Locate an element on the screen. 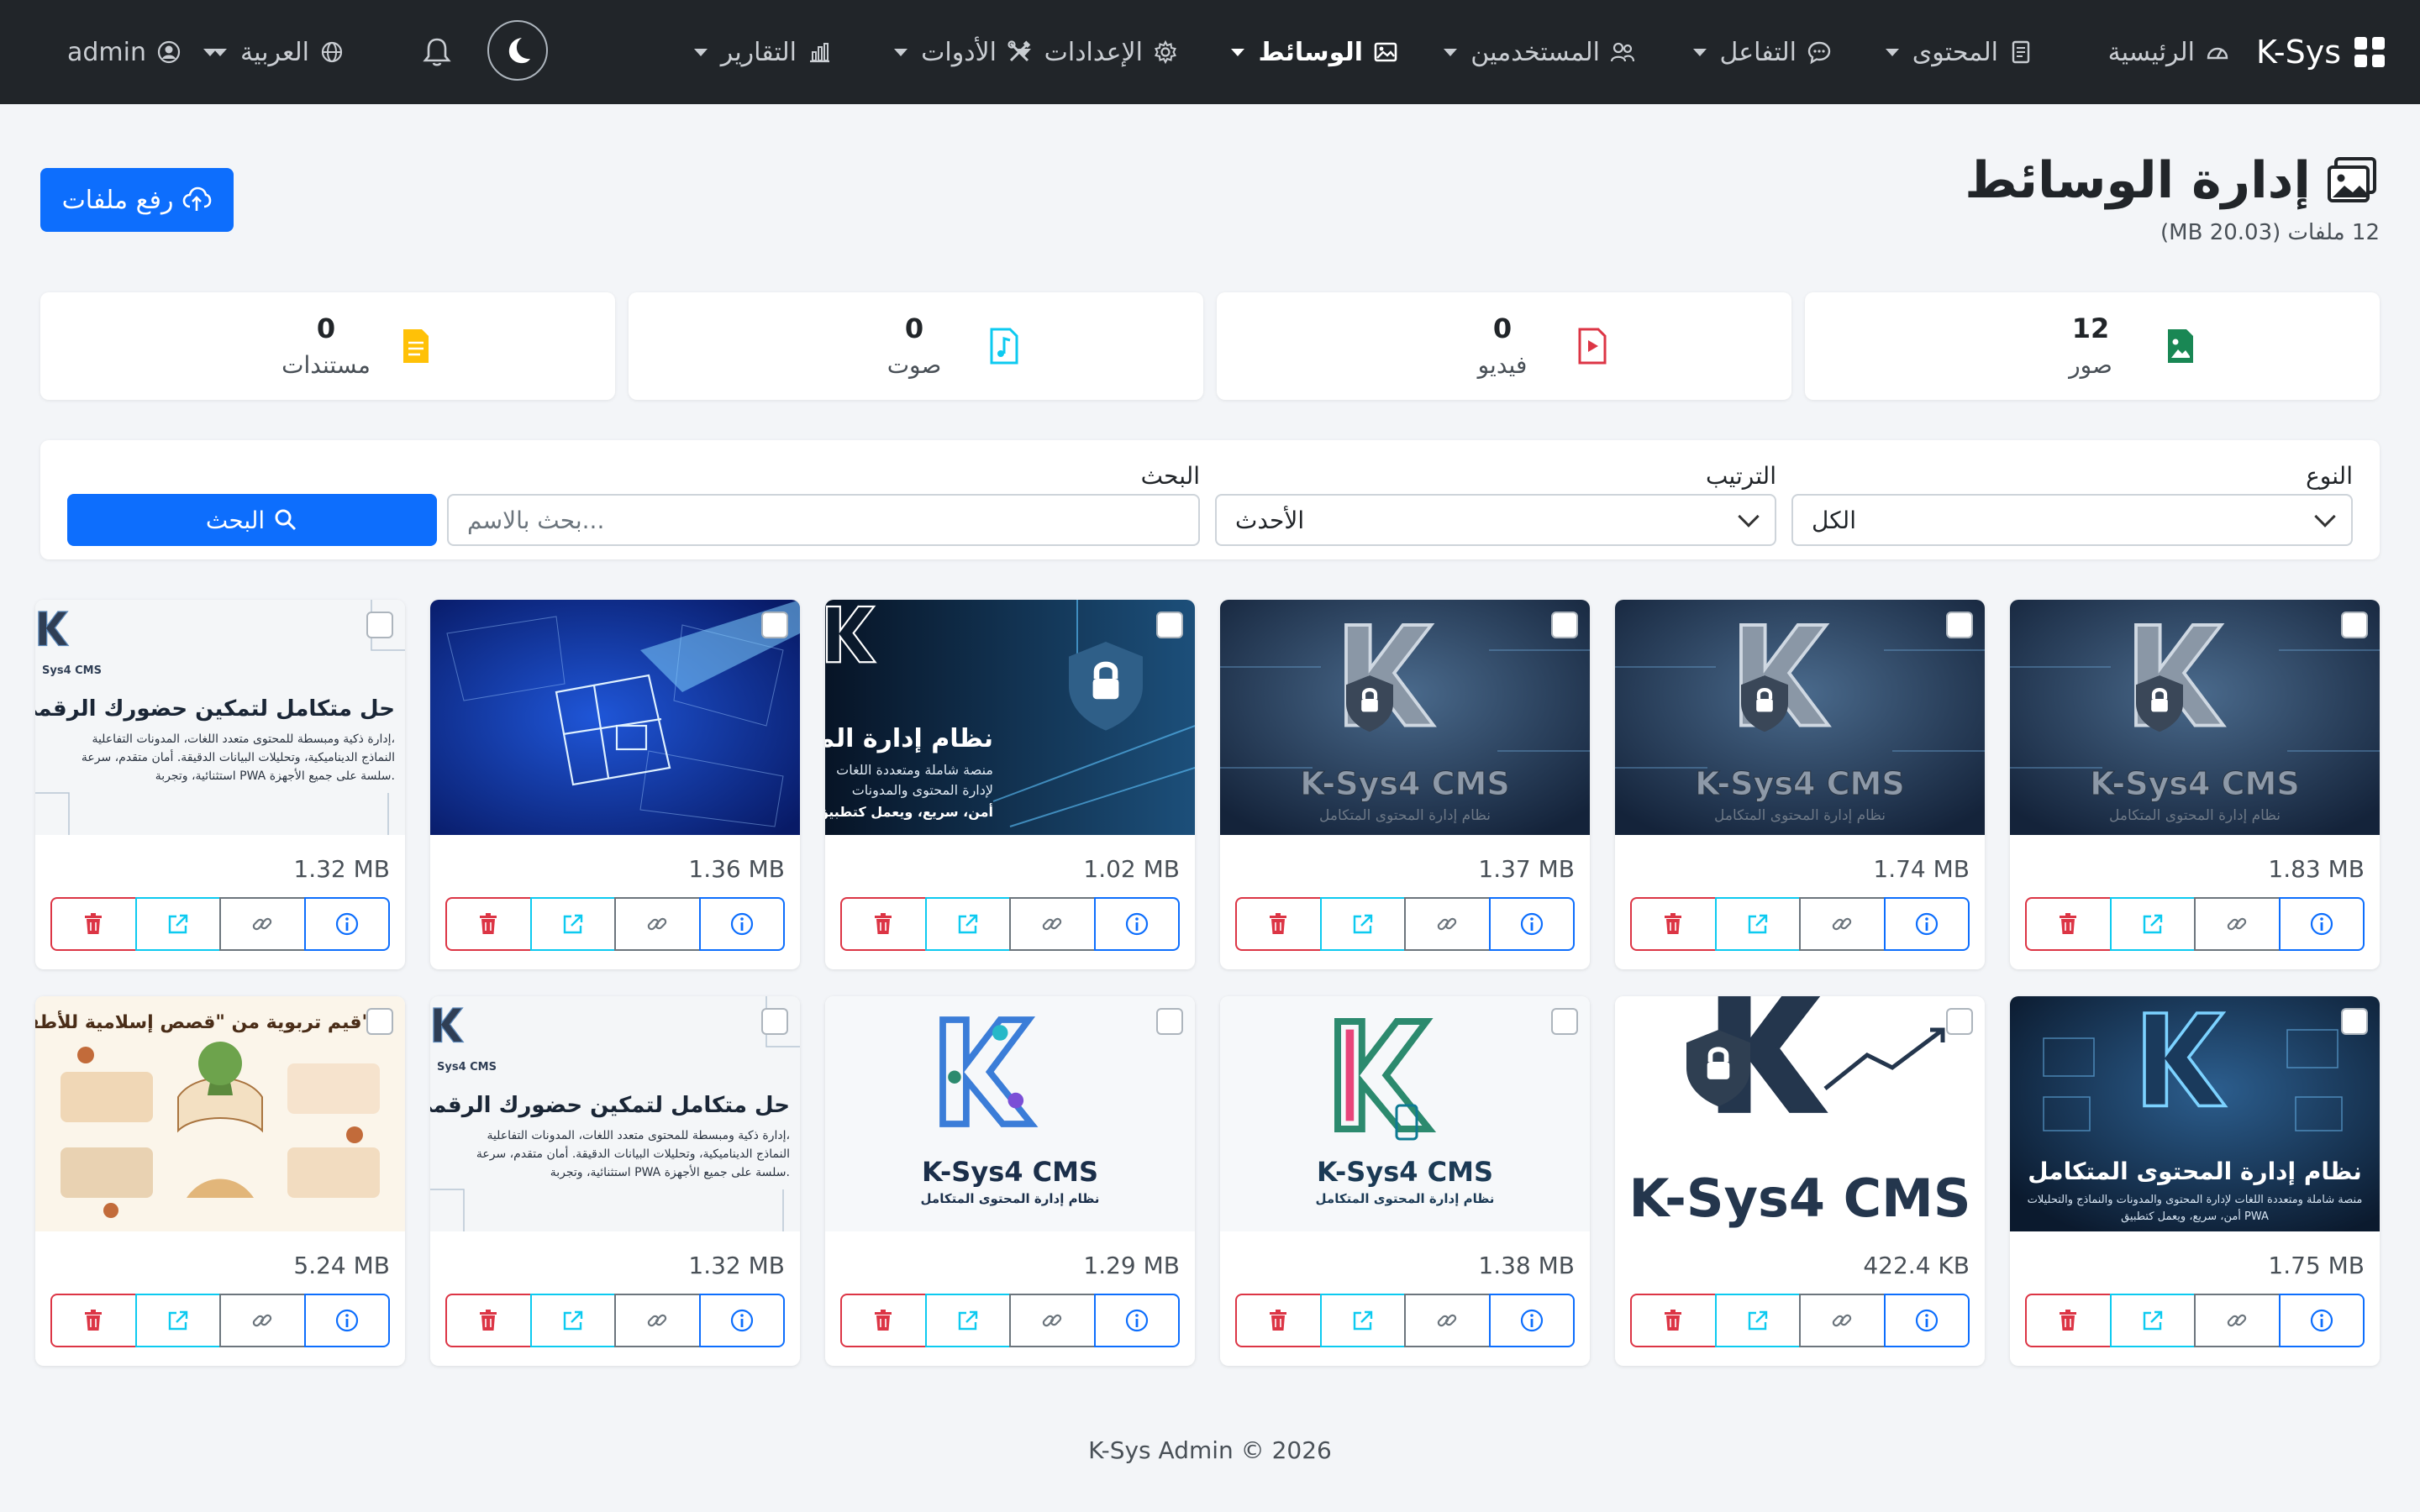  media-thumbnail is located at coordinates (615, 717).